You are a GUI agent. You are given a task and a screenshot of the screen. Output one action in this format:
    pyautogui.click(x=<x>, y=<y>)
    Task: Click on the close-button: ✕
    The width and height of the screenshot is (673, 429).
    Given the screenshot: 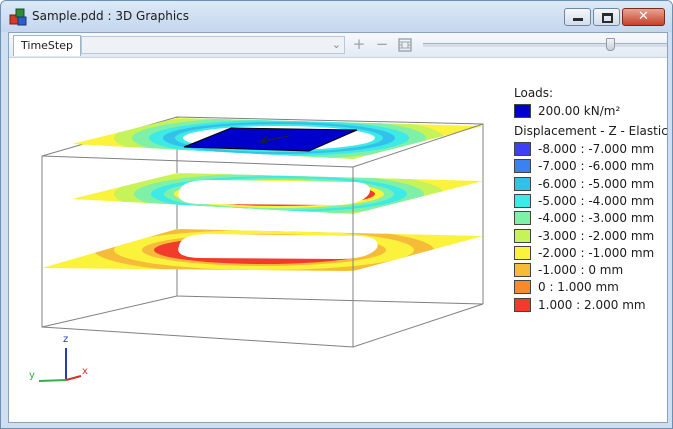 What is the action you would take?
    pyautogui.click(x=643, y=17)
    